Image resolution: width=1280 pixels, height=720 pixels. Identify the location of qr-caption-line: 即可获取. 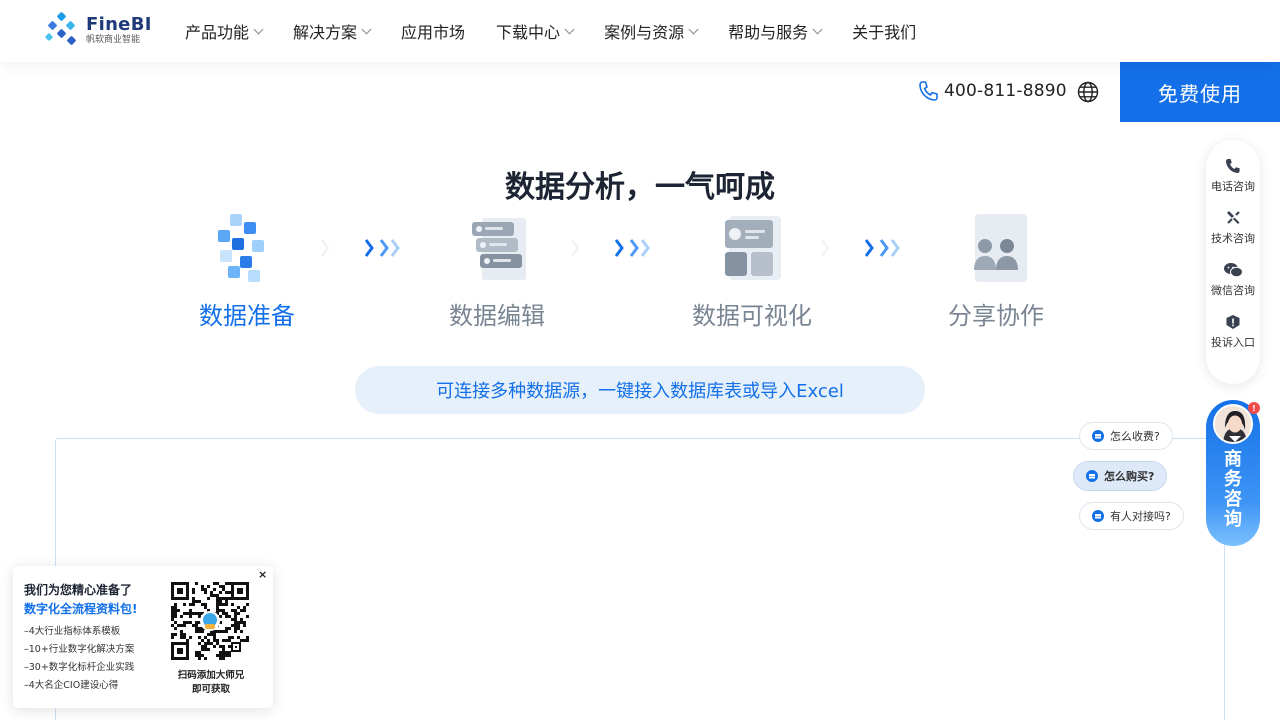
(210, 689).